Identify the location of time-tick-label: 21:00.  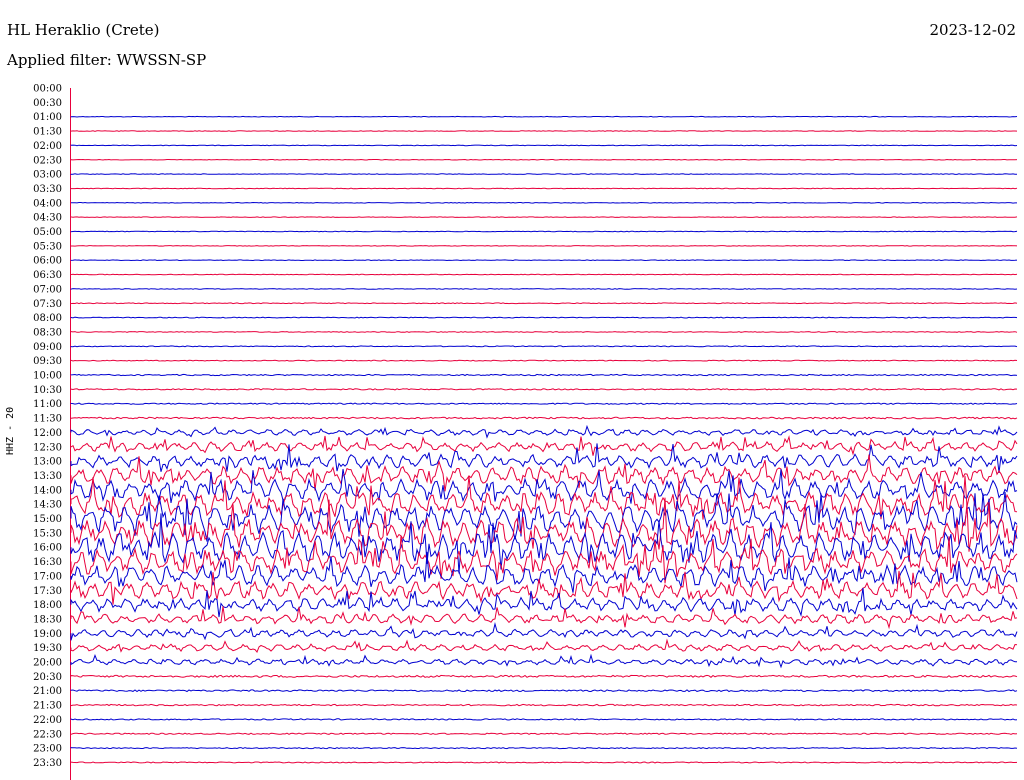
(47, 691).